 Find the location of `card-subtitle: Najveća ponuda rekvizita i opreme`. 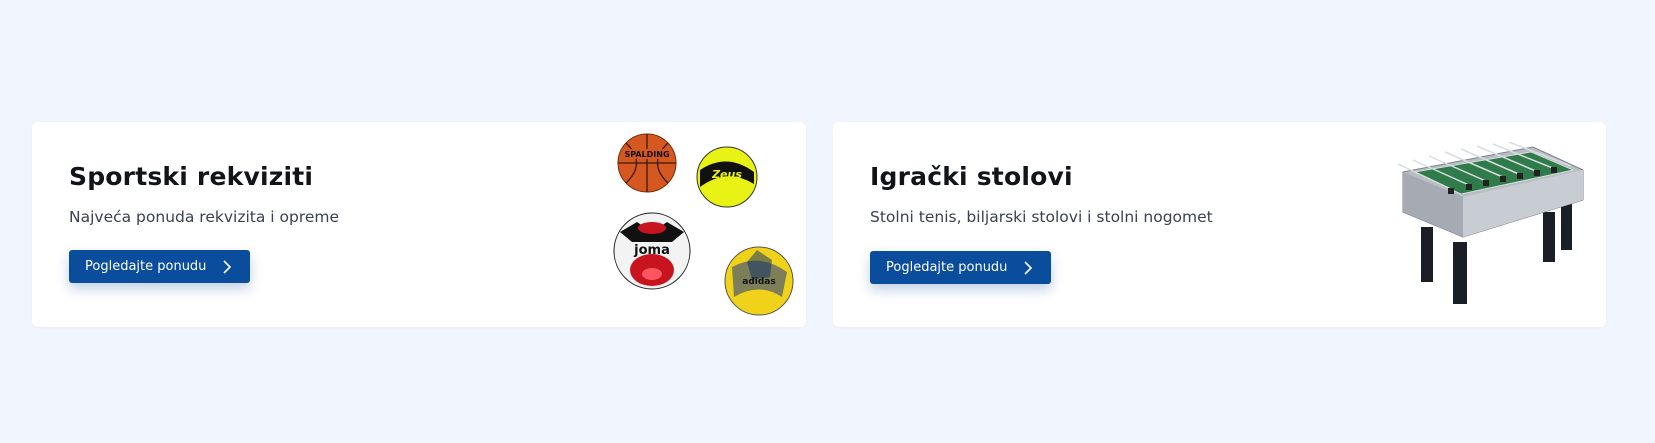

card-subtitle: Najveća ponuda rekvizita i opreme is located at coordinates (204, 217).